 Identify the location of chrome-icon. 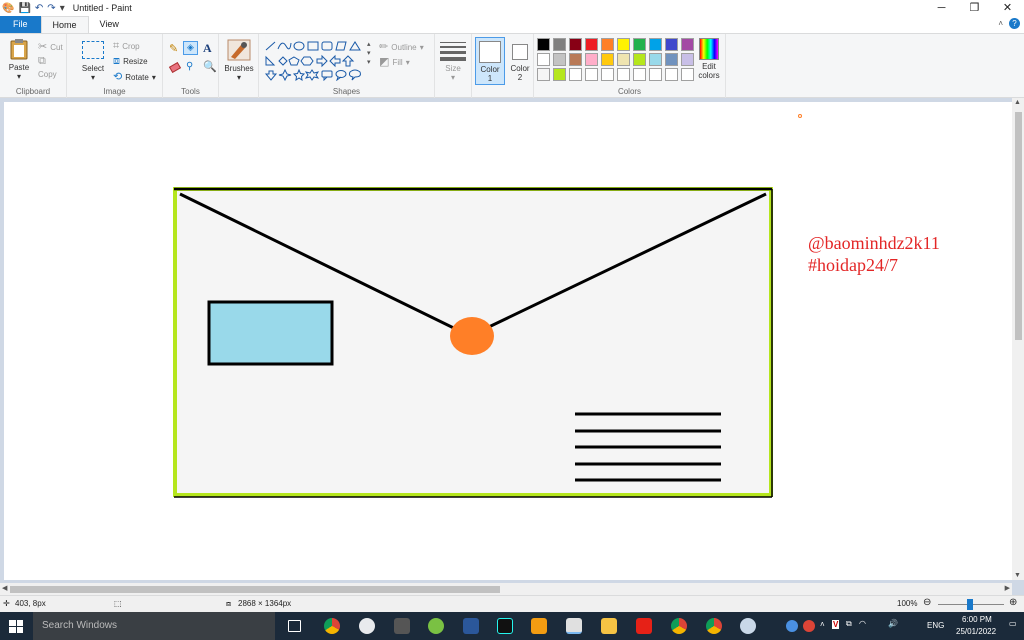
(332, 626).